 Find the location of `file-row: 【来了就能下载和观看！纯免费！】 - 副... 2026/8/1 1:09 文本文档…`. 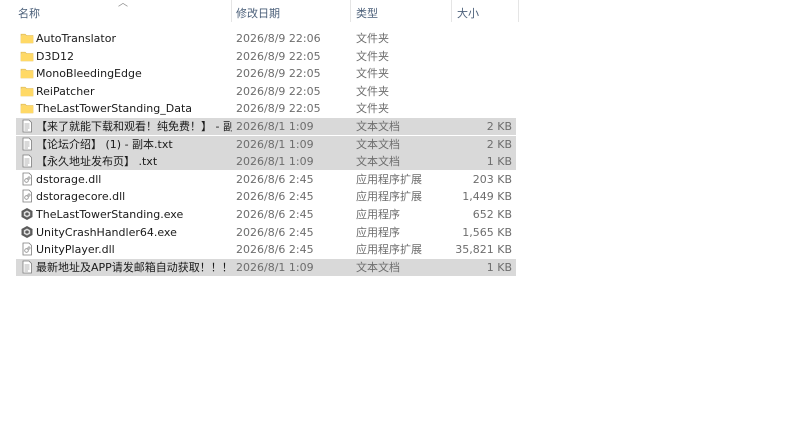

file-row: 【来了就能下载和观看！纯免费！】 - 副... 2026/8/1 1:09 文本文档… is located at coordinates (266, 126).